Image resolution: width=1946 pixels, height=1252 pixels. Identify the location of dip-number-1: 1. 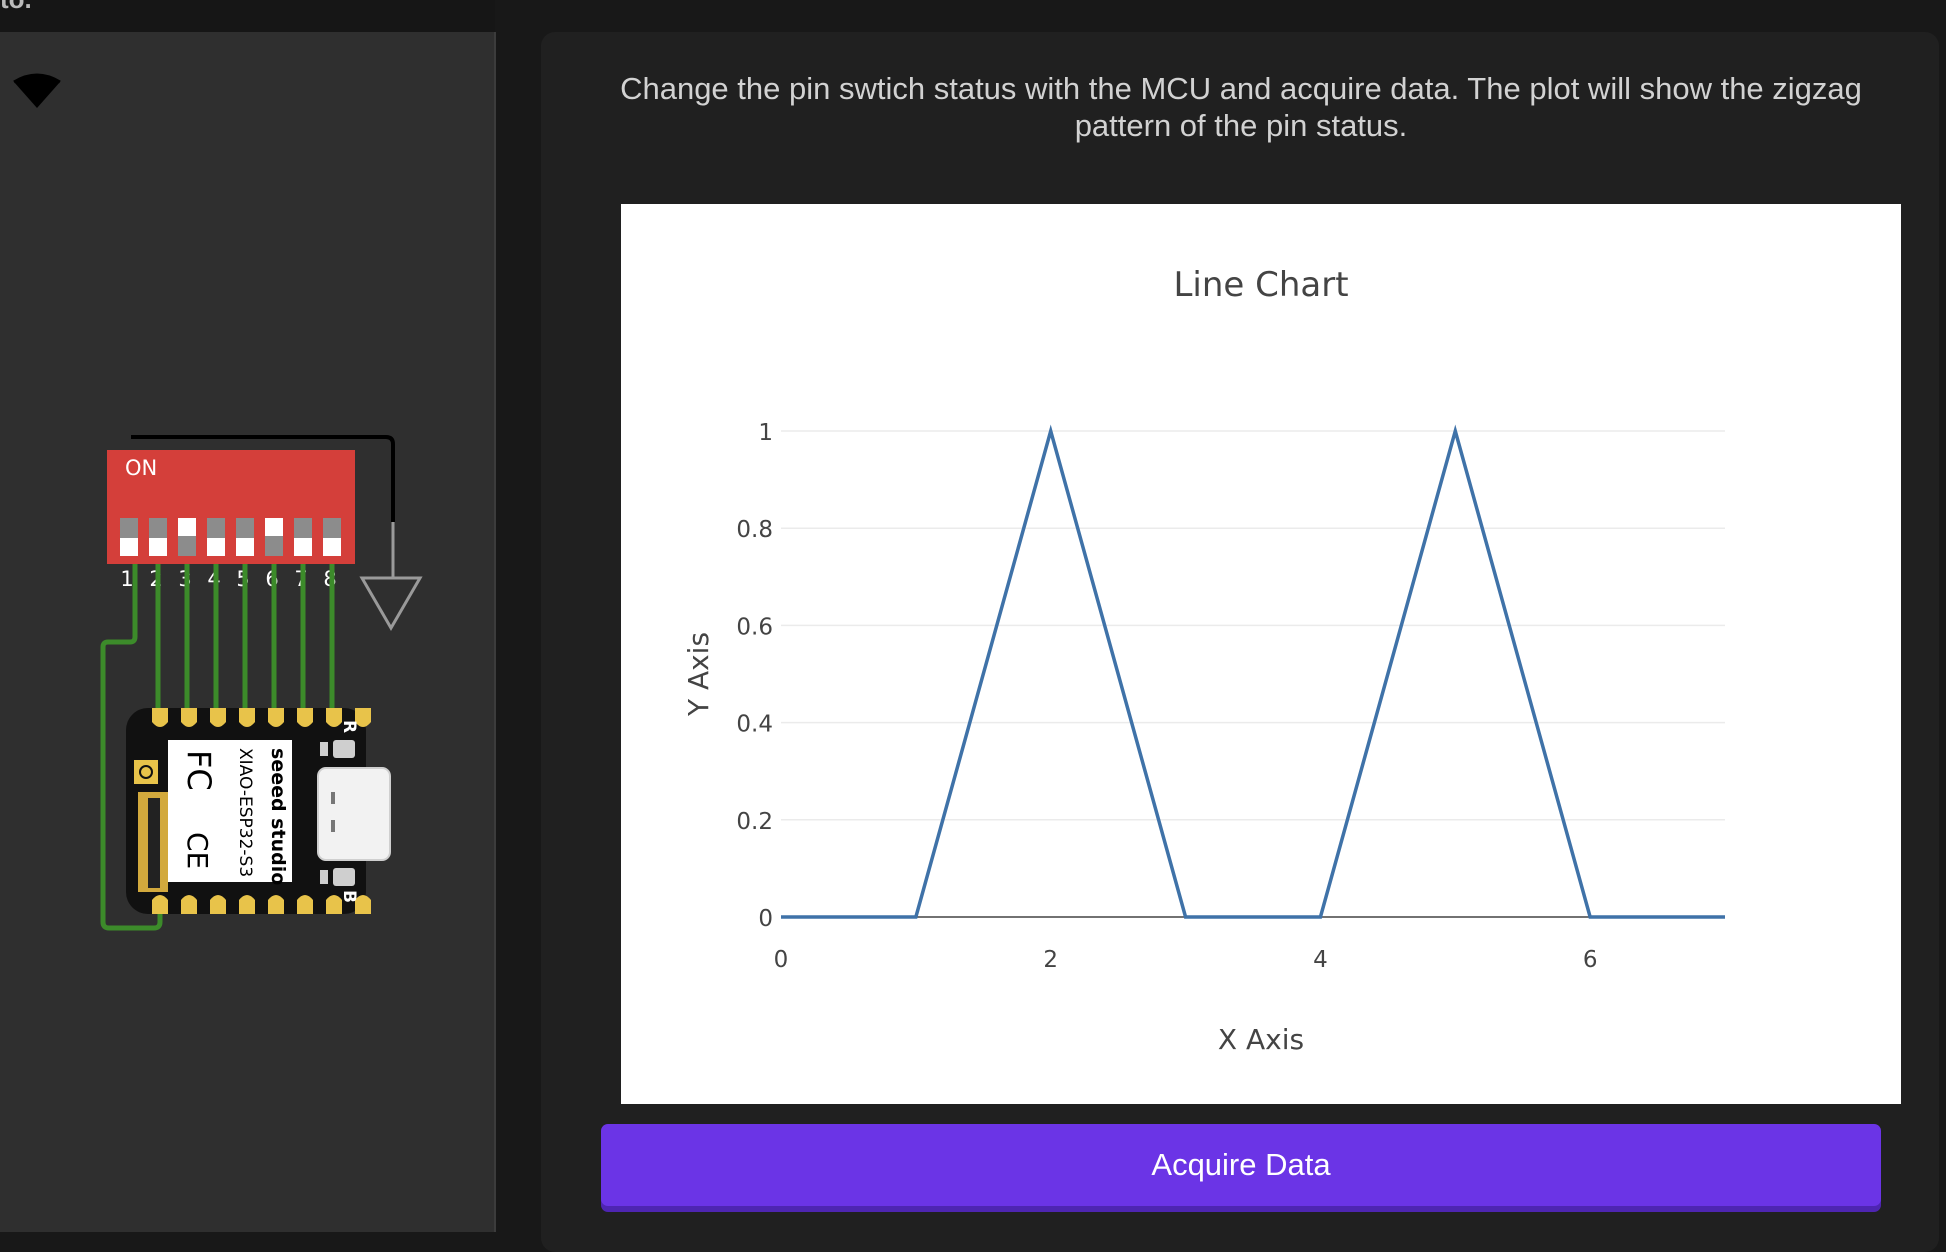
(126, 579).